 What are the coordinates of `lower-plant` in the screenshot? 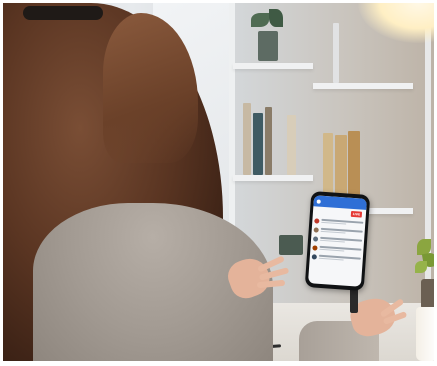 It's located at (291, 245).